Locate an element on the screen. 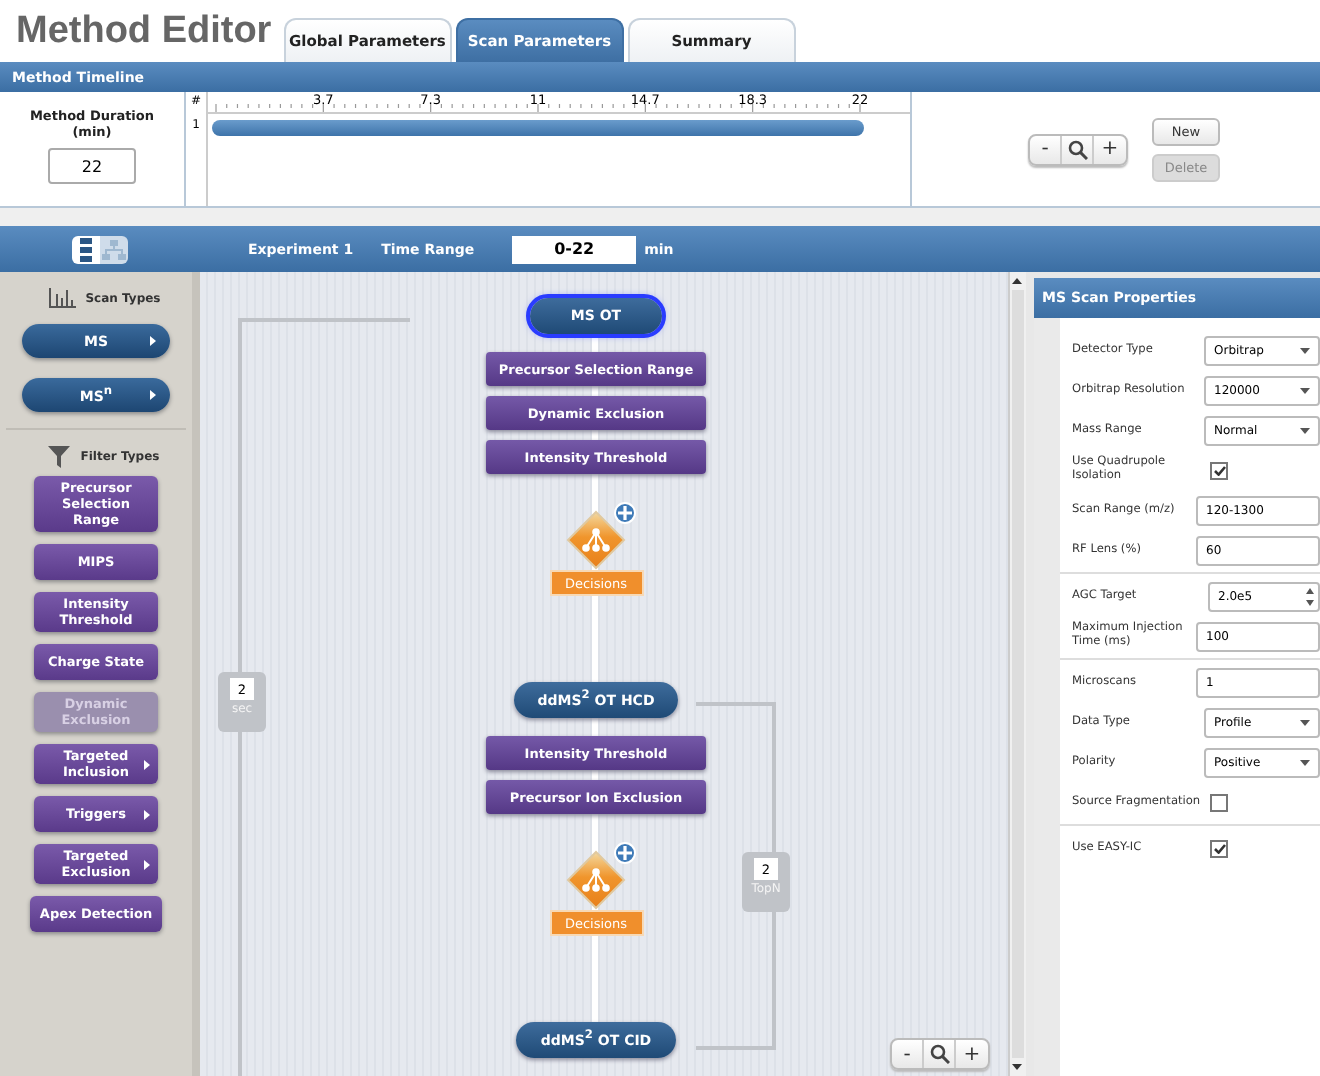 Image resolution: width=1320 pixels, height=1076 pixels. filter-icon is located at coordinates (59, 457).